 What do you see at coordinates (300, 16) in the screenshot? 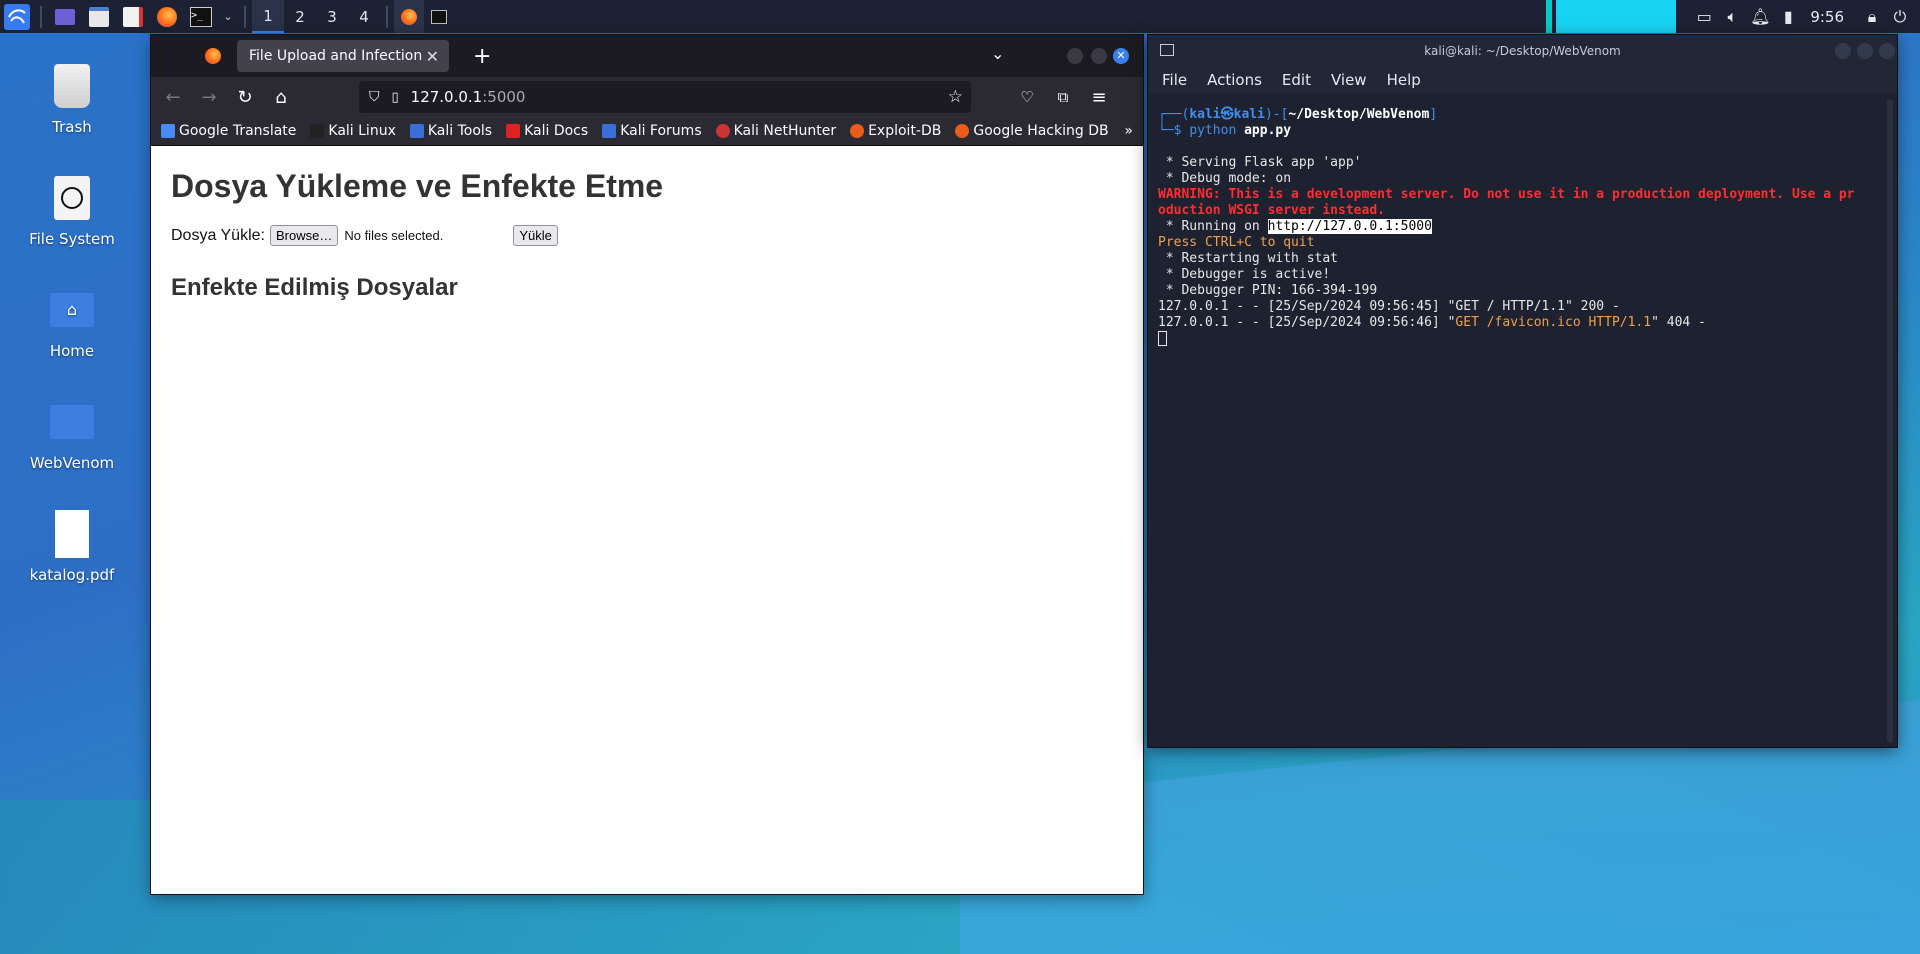
I see `workspace-2: 2` at bounding box center [300, 16].